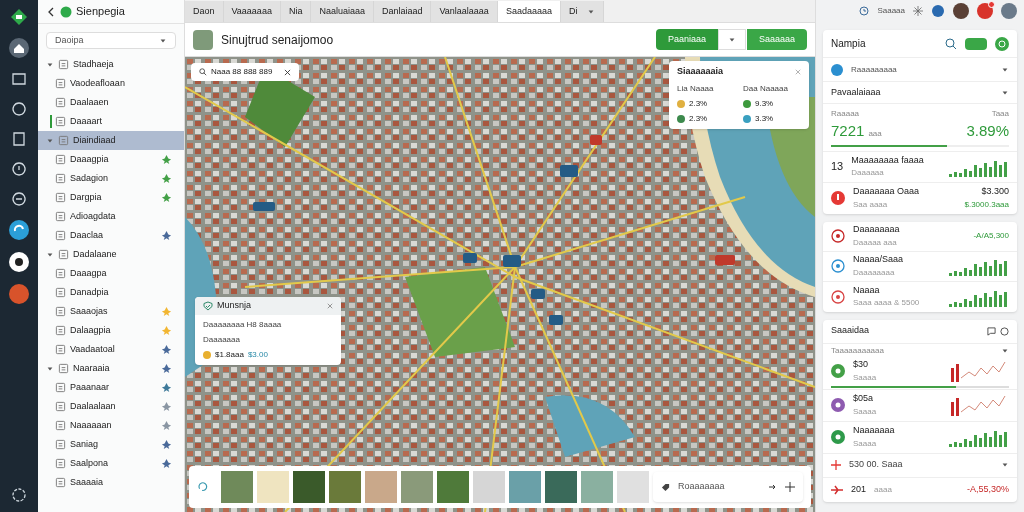 The image size is (1024, 512). What do you see at coordinates (51, 11) in the screenshot?
I see `back-icon` at bounding box center [51, 11].